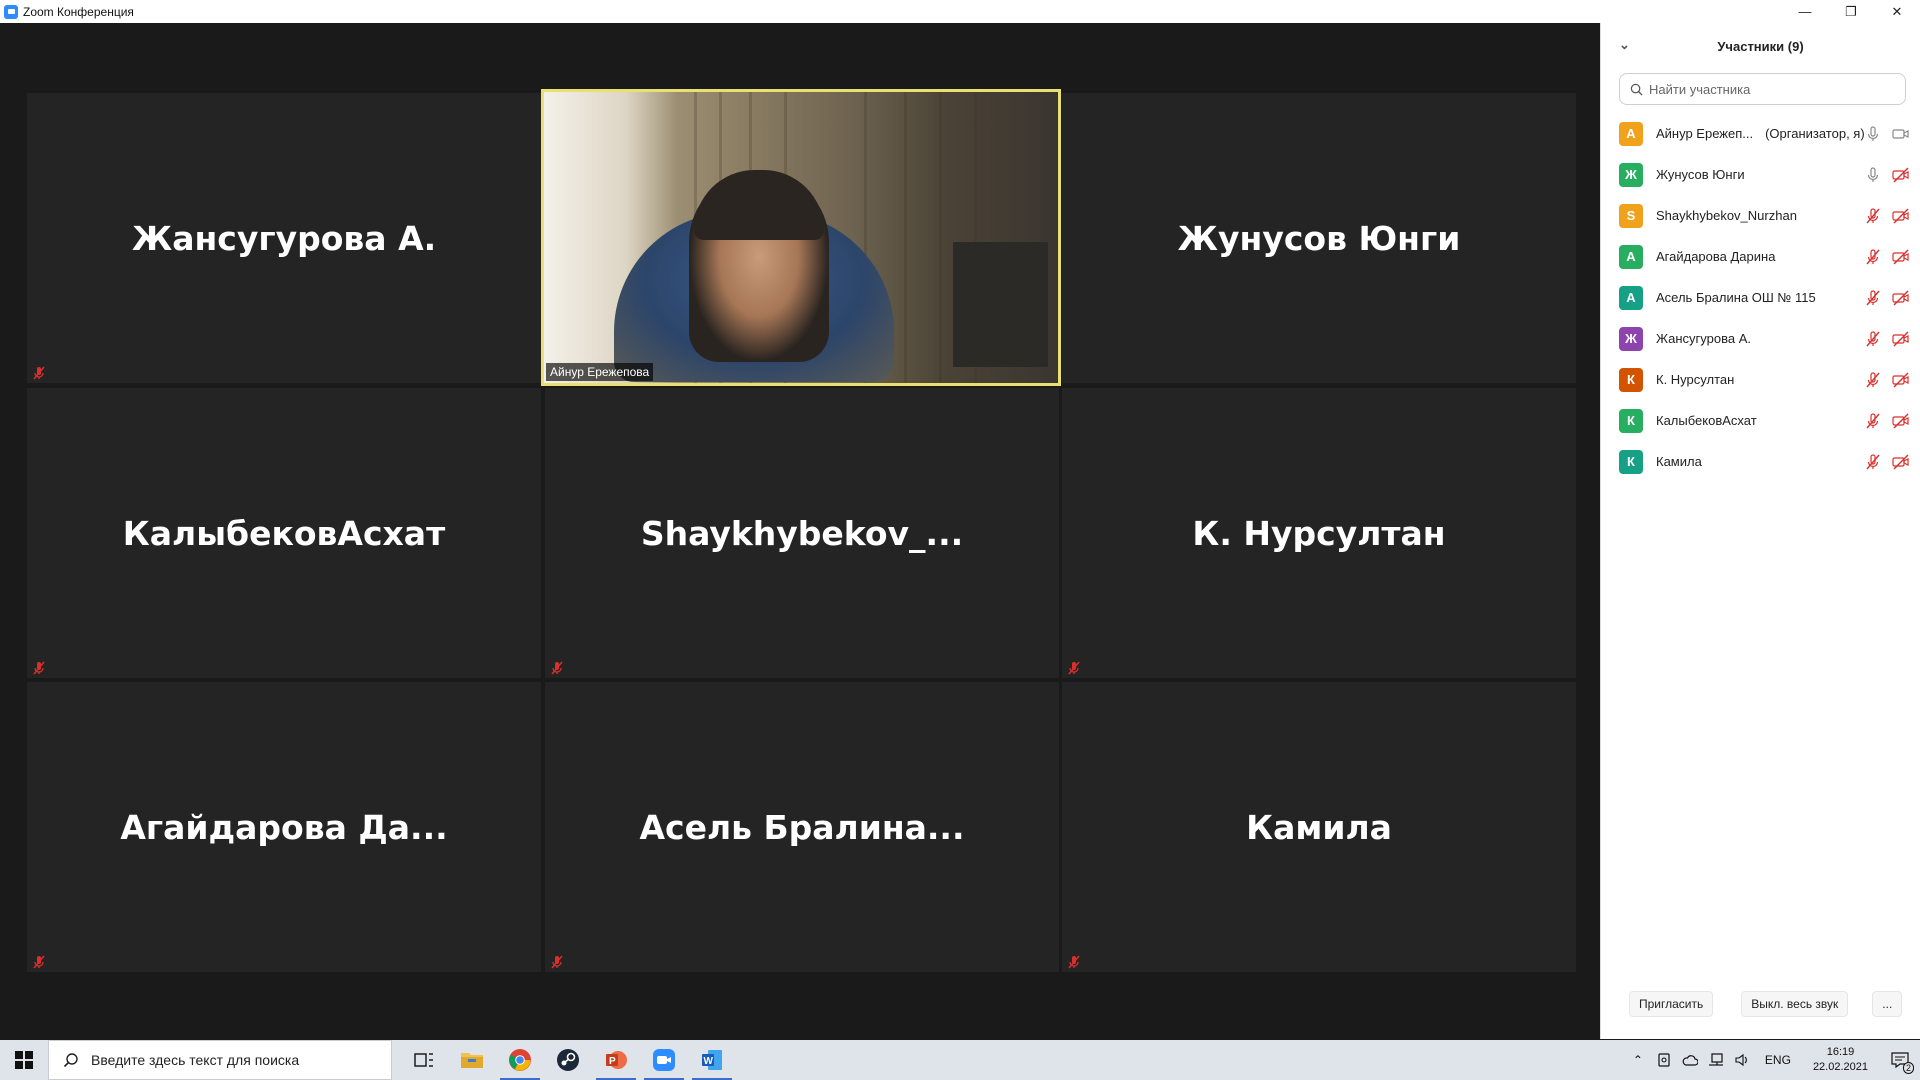 The width and height of the screenshot is (1920, 1080). What do you see at coordinates (1760, 461) in the screenshot?
I see `participant-row: К Камила` at bounding box center [1760, 461].